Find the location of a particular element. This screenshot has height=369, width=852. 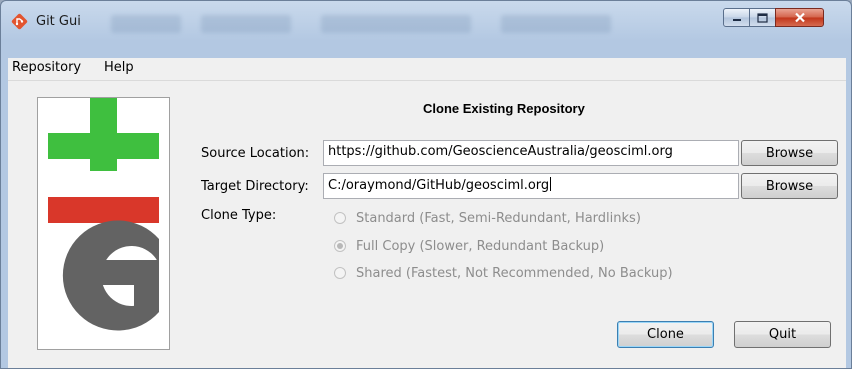

target-directory-input: C:/oraymond/GitHub/geosciml.org is located at coordinates (531, 186).